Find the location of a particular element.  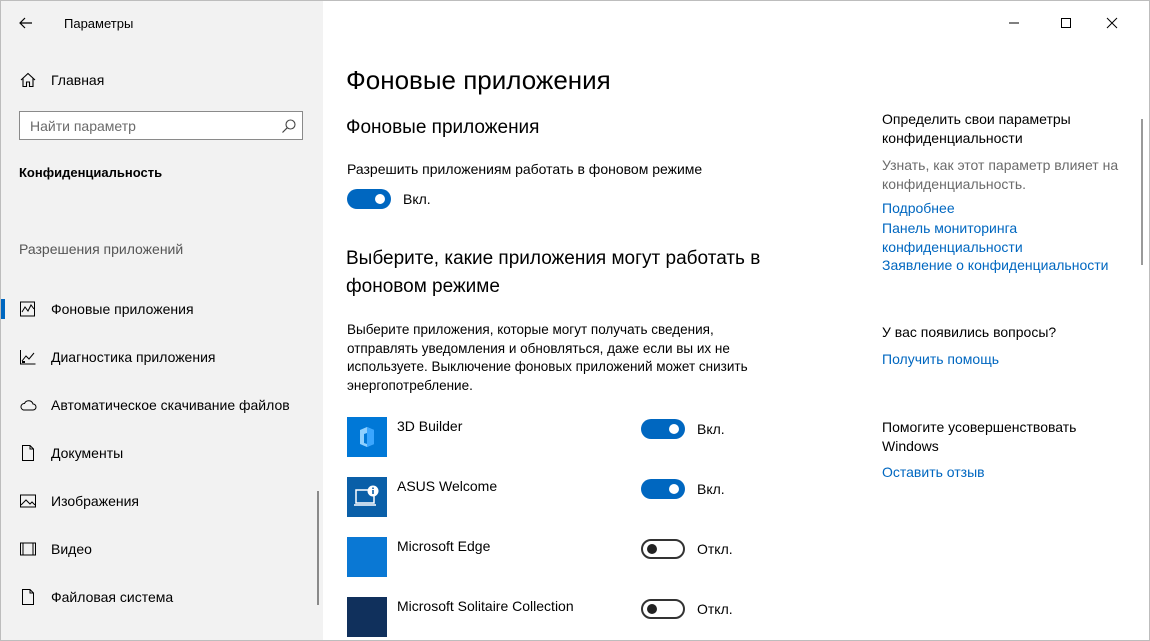

sidebar-item-video: Видео is located at coordinates (162, 549).